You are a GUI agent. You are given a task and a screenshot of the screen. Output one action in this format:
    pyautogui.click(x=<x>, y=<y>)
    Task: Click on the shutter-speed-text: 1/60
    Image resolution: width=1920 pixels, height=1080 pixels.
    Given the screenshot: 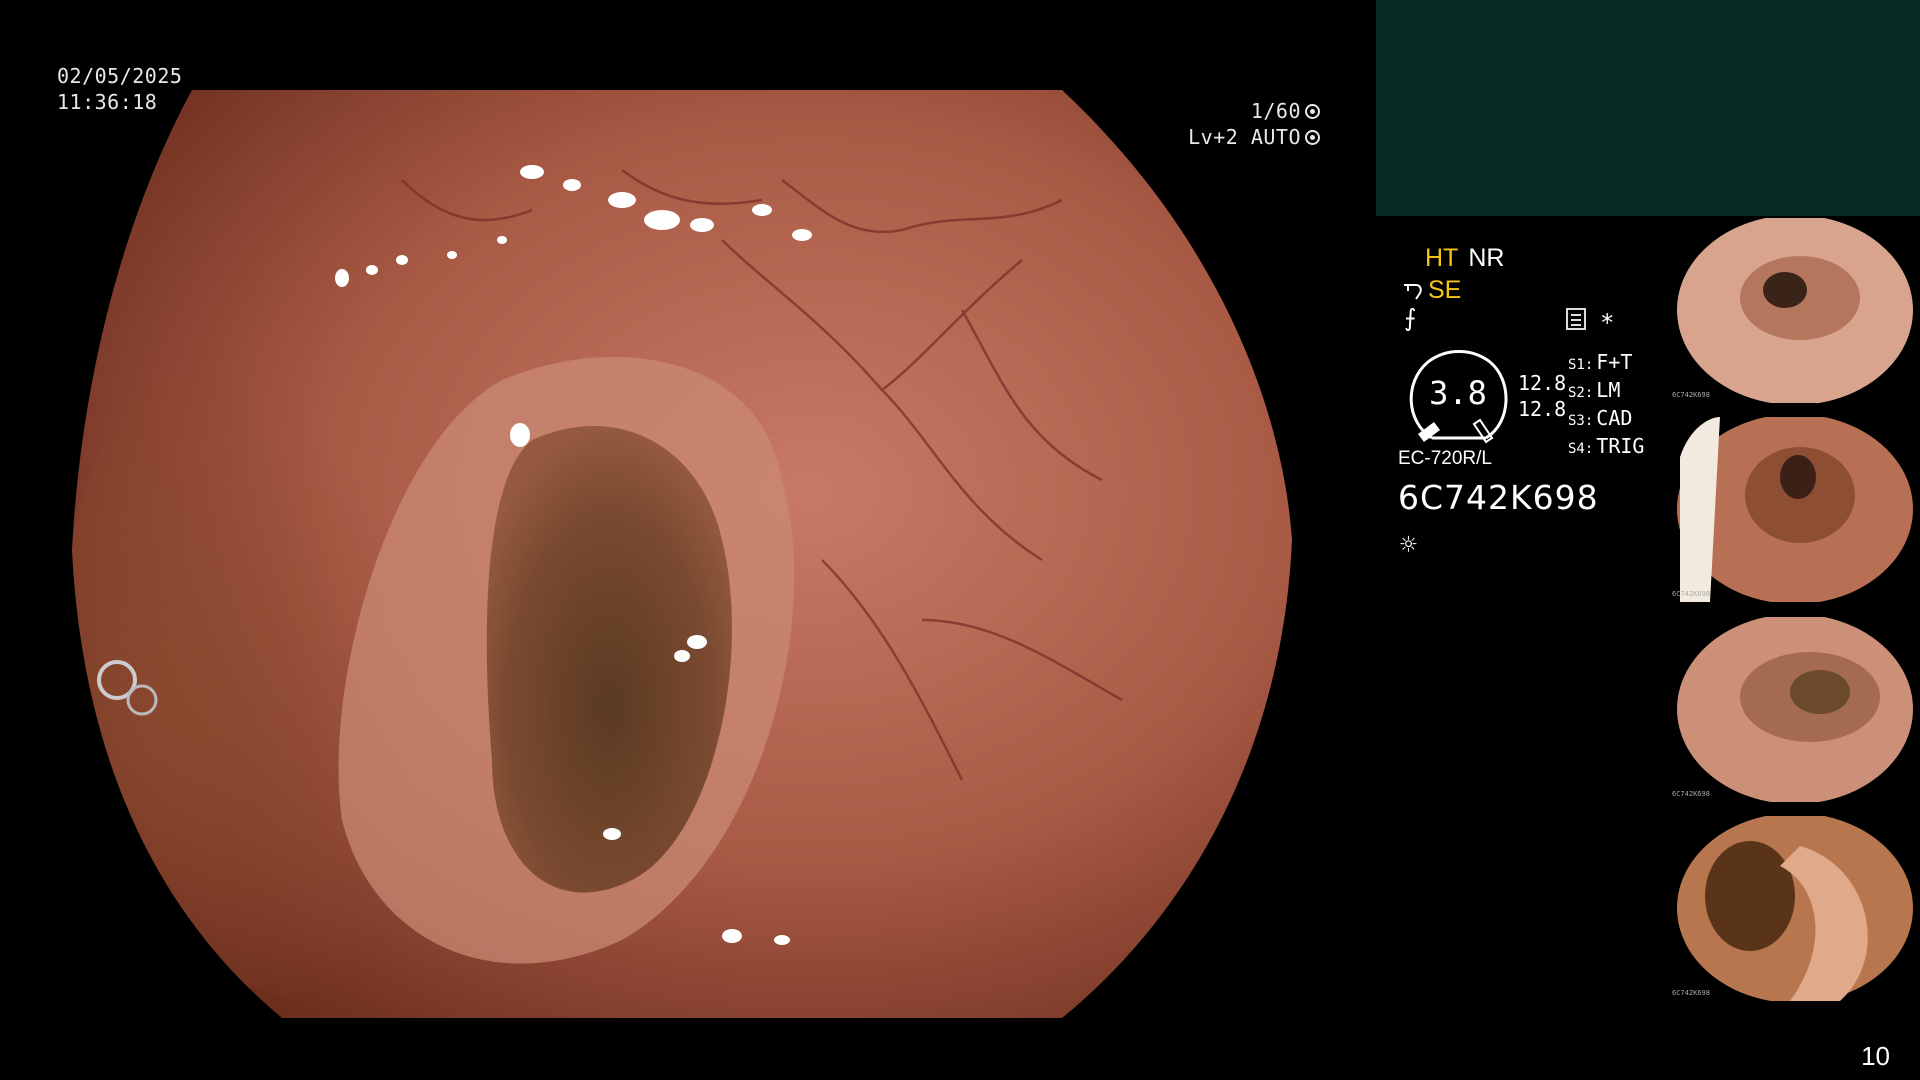 What is the action you would take?
    pyautogui.click(x=1275, y=111)
    